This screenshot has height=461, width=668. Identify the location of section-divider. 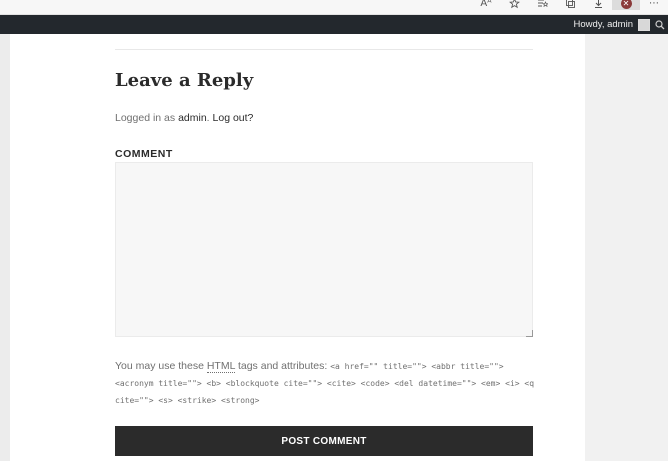
(324, 49).